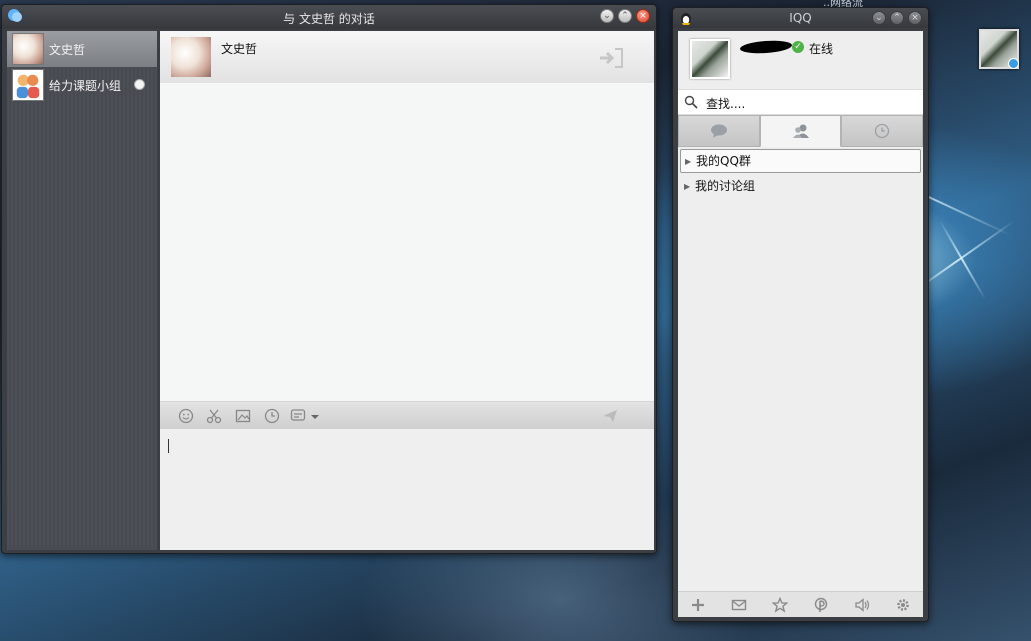  Describe the element at coordinates (214, 416) in the screenshot. I see `scissors-icon` at that location.